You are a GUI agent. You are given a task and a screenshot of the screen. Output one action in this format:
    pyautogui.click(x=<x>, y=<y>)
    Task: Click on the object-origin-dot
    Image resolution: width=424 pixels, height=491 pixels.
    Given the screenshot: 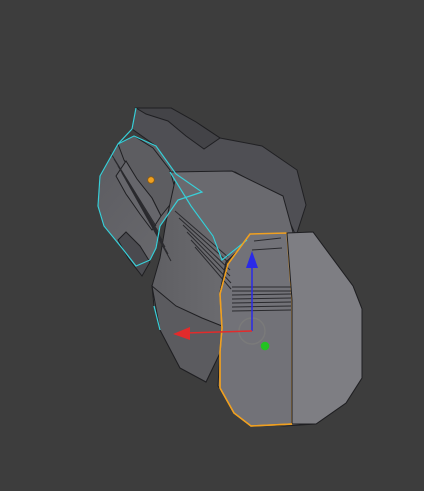 What is the action you would take?
    pyautogui.click(x=151, y=180)
    